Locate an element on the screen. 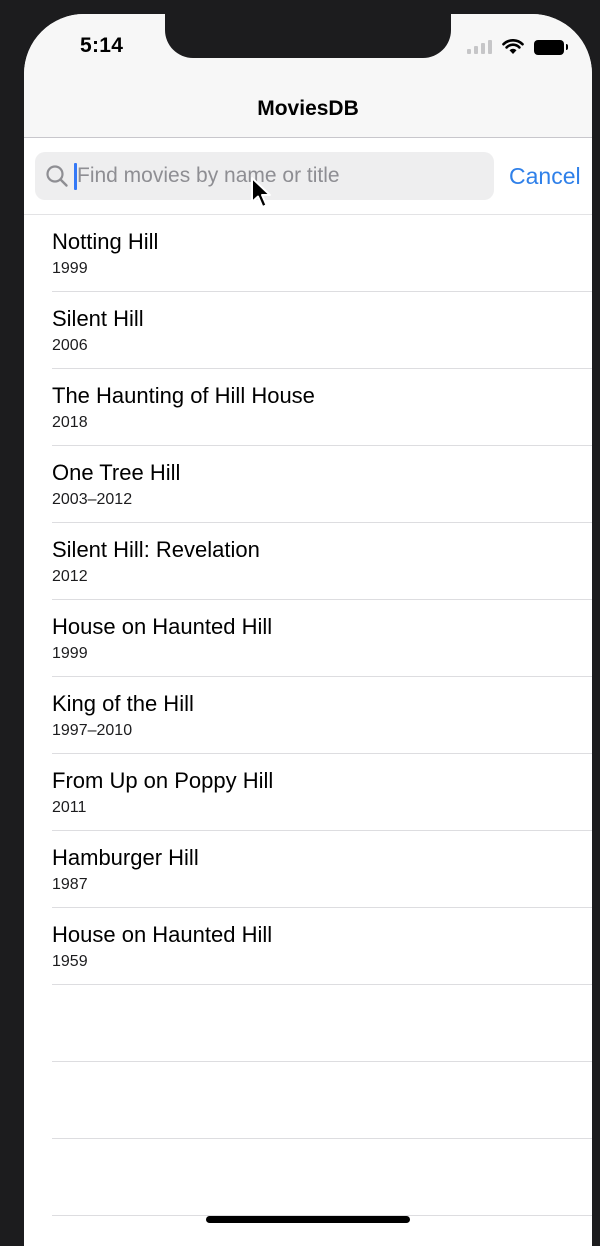 Image resolution: width=600 pixels, height=1246 pixels. mouse-pointer-icon is located at coordinates (261, 192).